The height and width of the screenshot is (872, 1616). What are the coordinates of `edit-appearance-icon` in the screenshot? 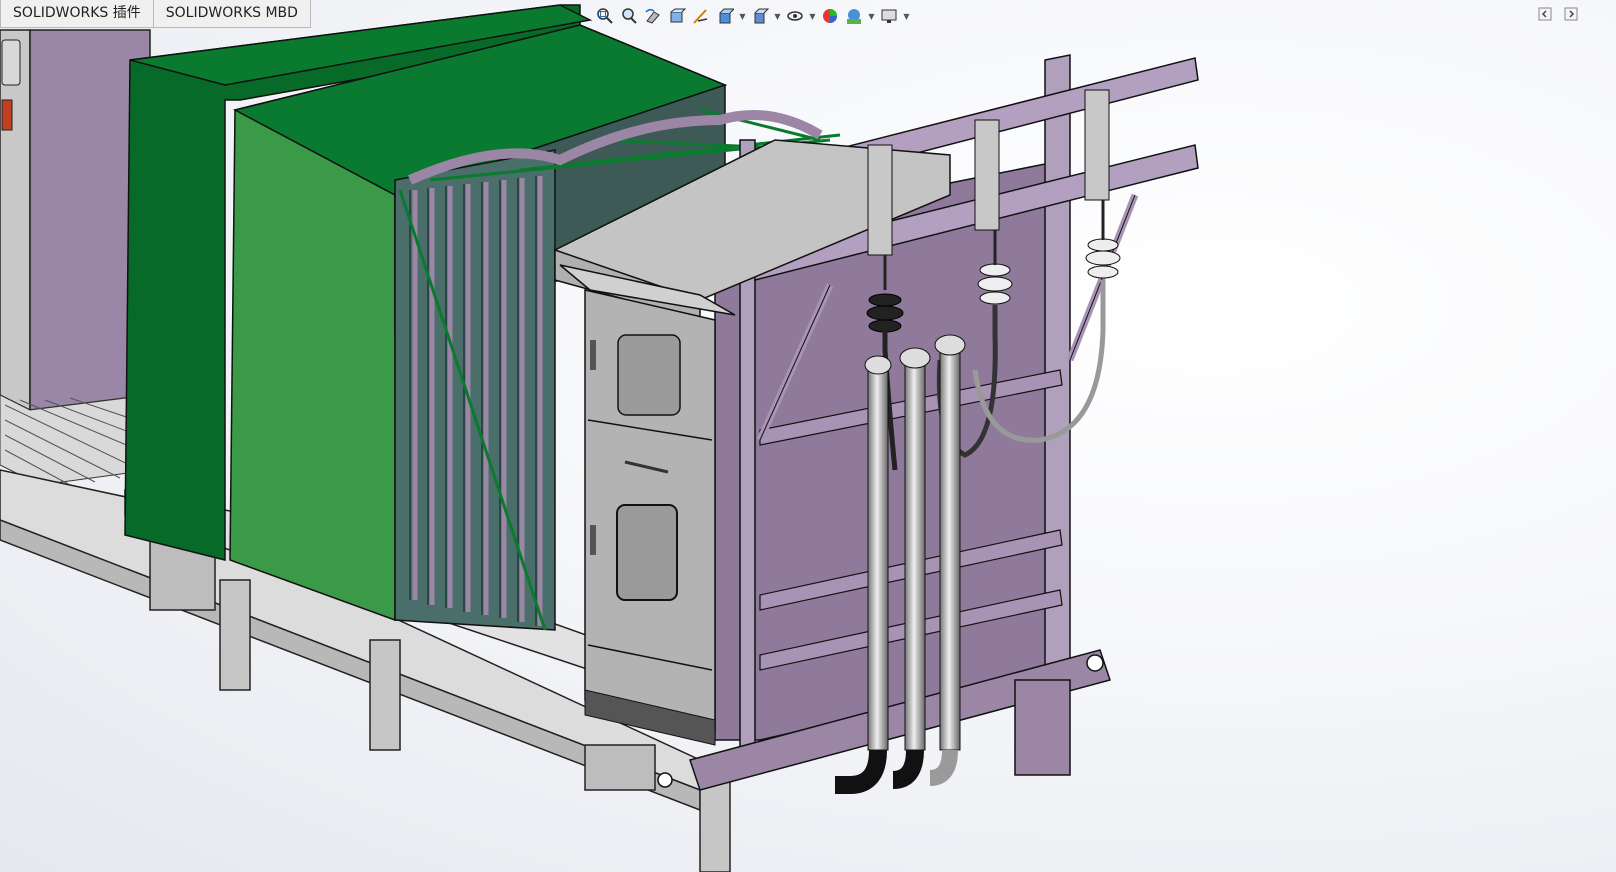 It's located at (830, 16).